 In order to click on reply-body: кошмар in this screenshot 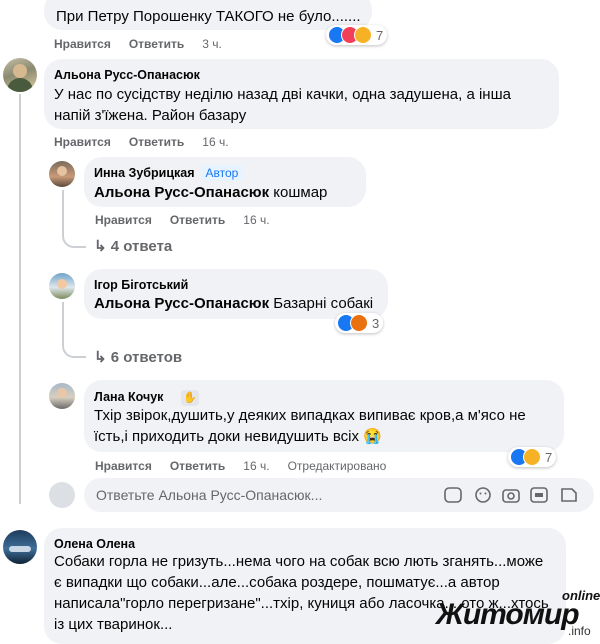, I will do `click(300, 192)`.